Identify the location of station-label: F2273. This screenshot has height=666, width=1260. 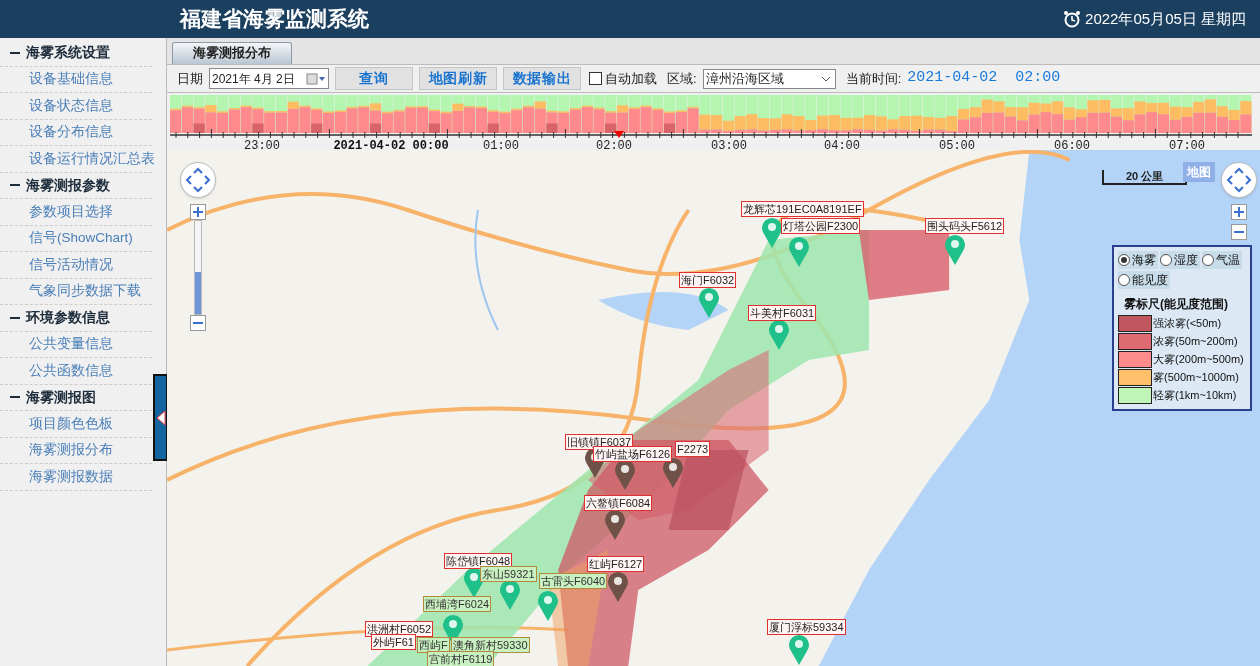
(693, 449).